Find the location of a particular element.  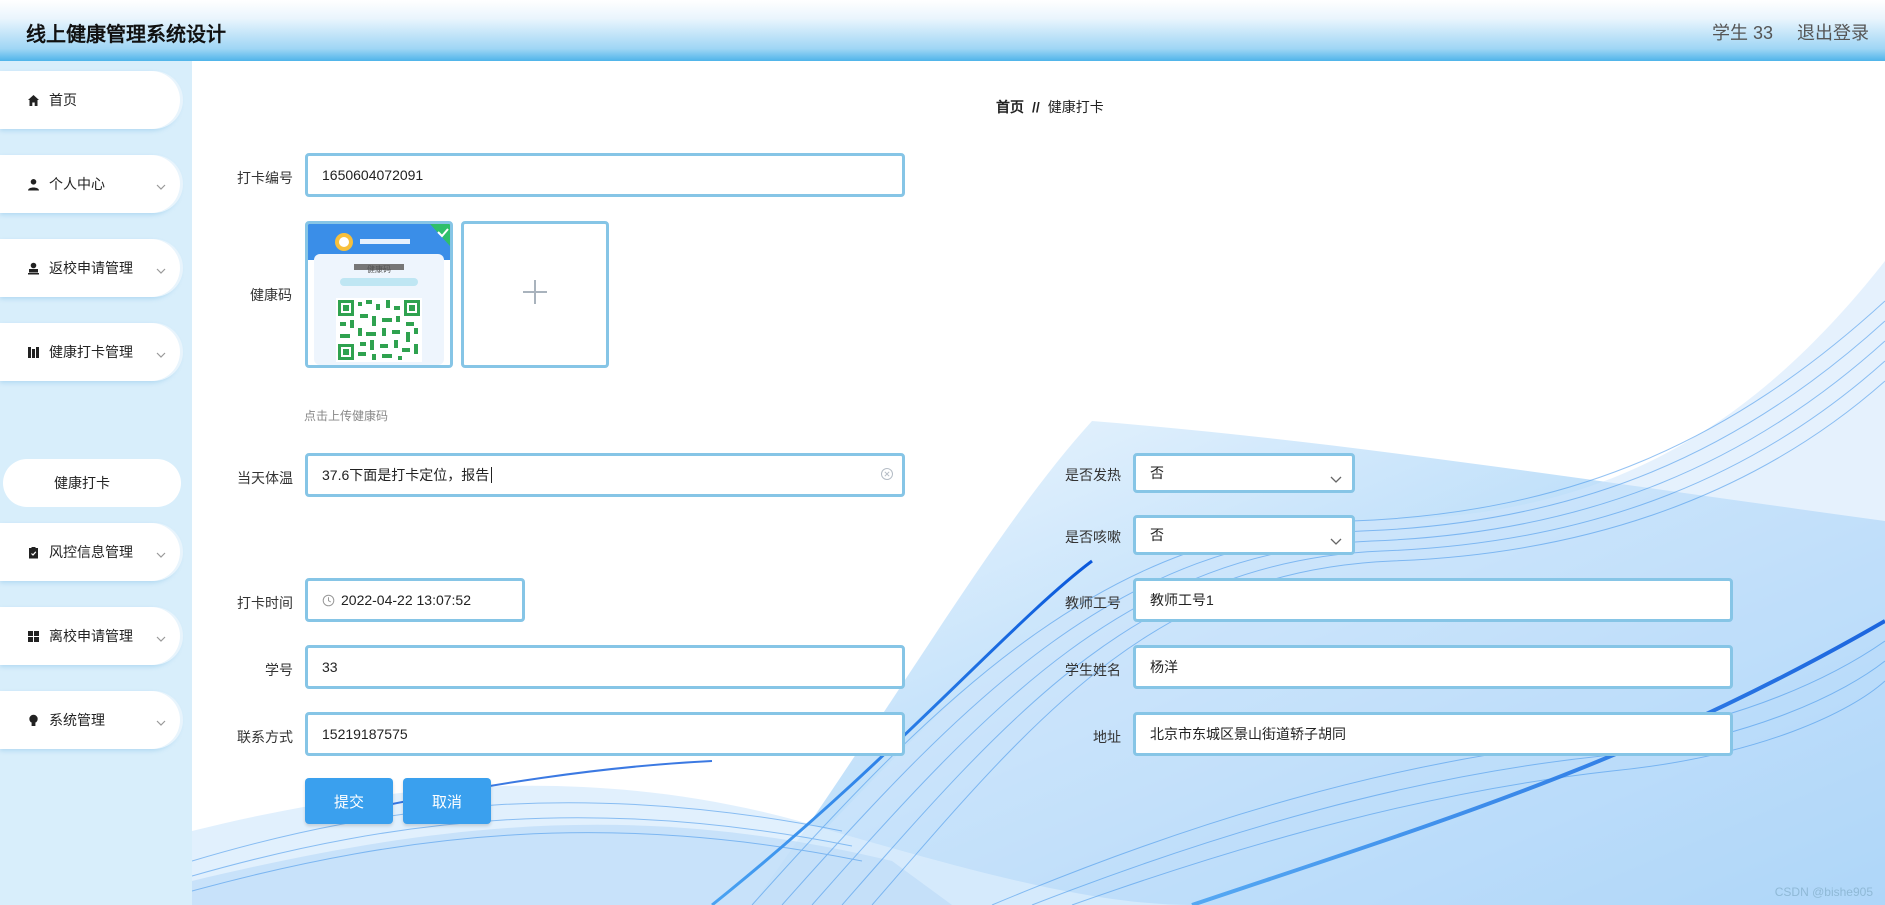

teacher-no-input: 教师工号1 is located at coordinates (1433, 600).